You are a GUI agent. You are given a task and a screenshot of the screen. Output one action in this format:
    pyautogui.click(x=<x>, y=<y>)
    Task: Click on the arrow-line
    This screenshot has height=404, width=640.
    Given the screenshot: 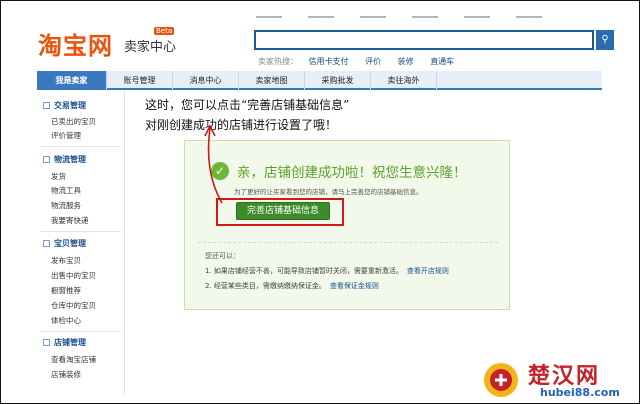 What is the action you would take?
    pyautogui.click(x=215, y=165)
    